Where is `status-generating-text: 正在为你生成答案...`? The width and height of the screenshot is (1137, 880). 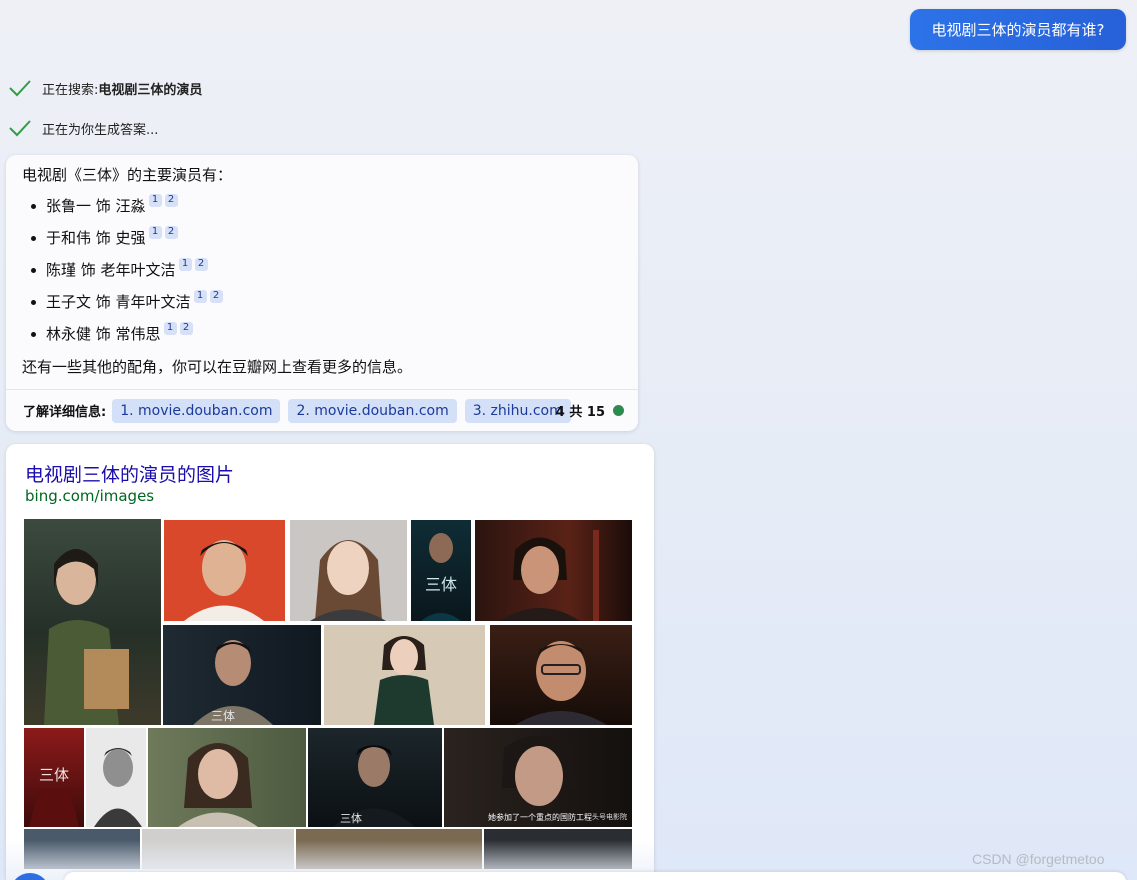
status-generating-text: 正在为你生成答案... is located at coordinates (100, 130).